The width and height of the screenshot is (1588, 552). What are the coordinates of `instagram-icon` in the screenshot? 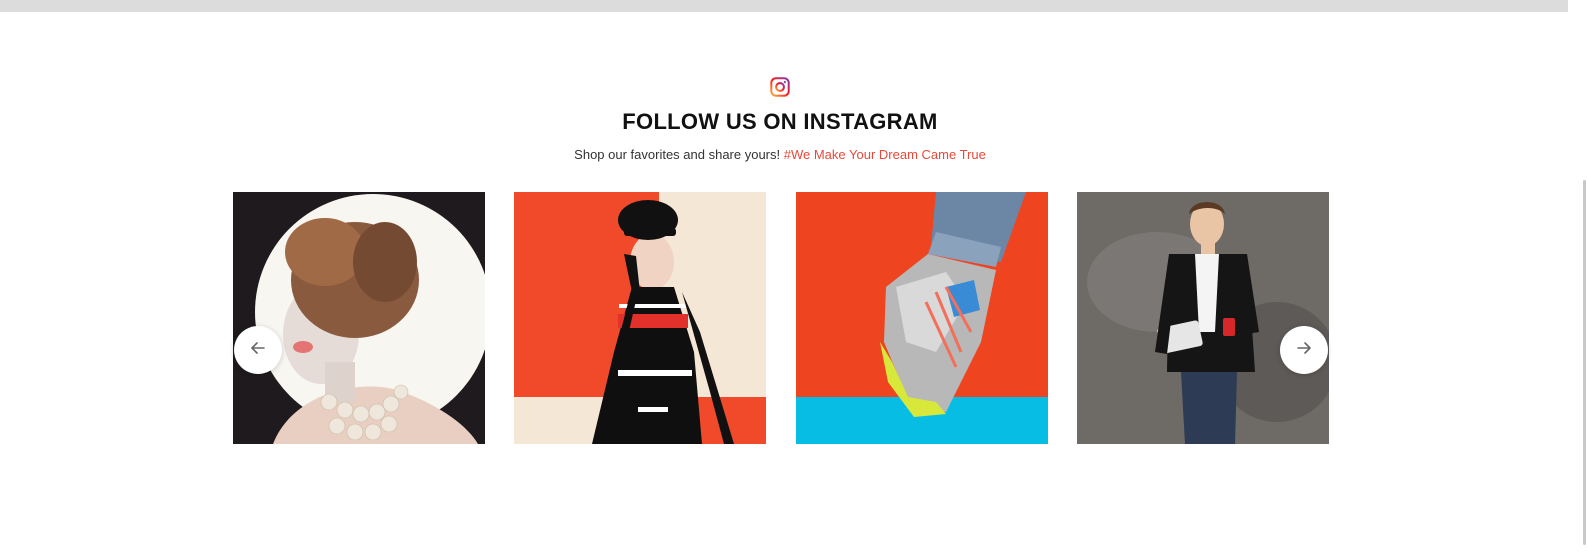 It's located at (780, 87).